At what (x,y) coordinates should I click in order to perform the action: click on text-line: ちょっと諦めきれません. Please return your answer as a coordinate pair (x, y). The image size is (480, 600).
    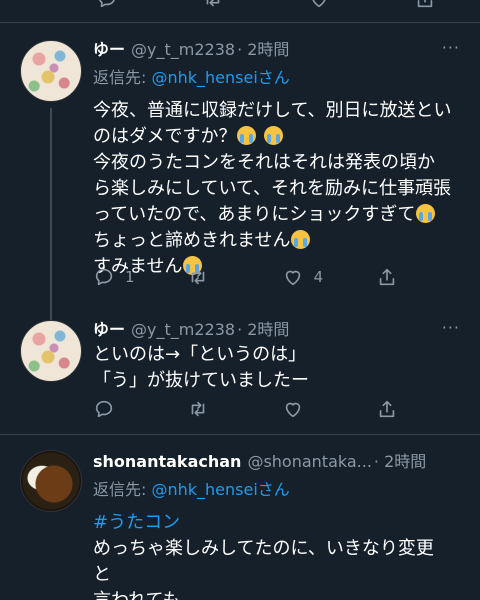
    Looking at the image, I should click on (278, 241).